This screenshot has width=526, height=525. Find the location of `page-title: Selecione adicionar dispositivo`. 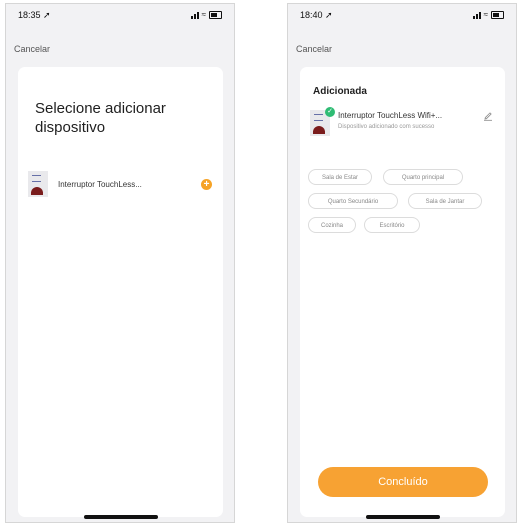

page-title: Selecione adicionar dispositivo is located at coordinates (100, 118).